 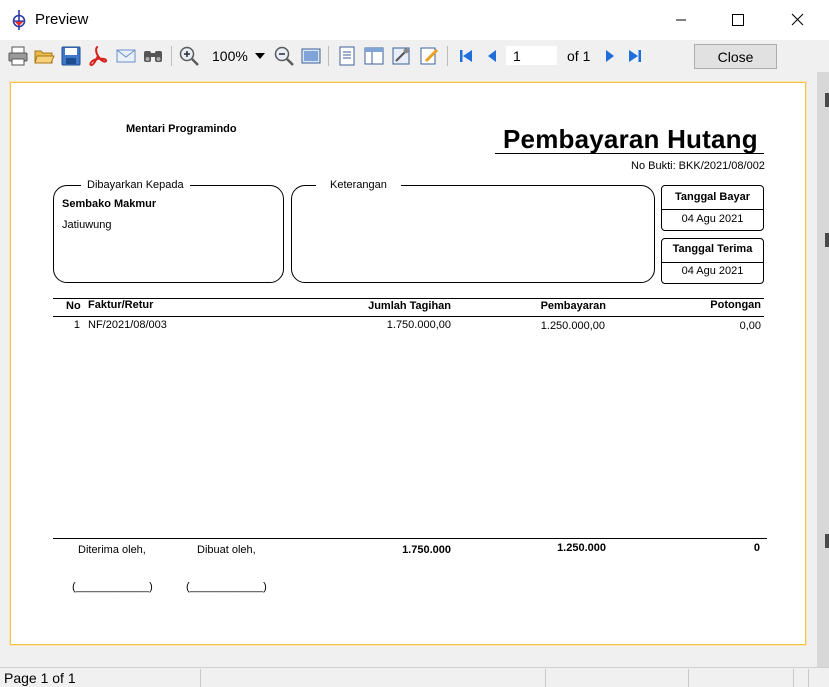 What do you see at coordinates (135, 185) in the screenshot?
I see `paid-to-legend: Dibayarkan Kepada` at bounding box center [135, 185].